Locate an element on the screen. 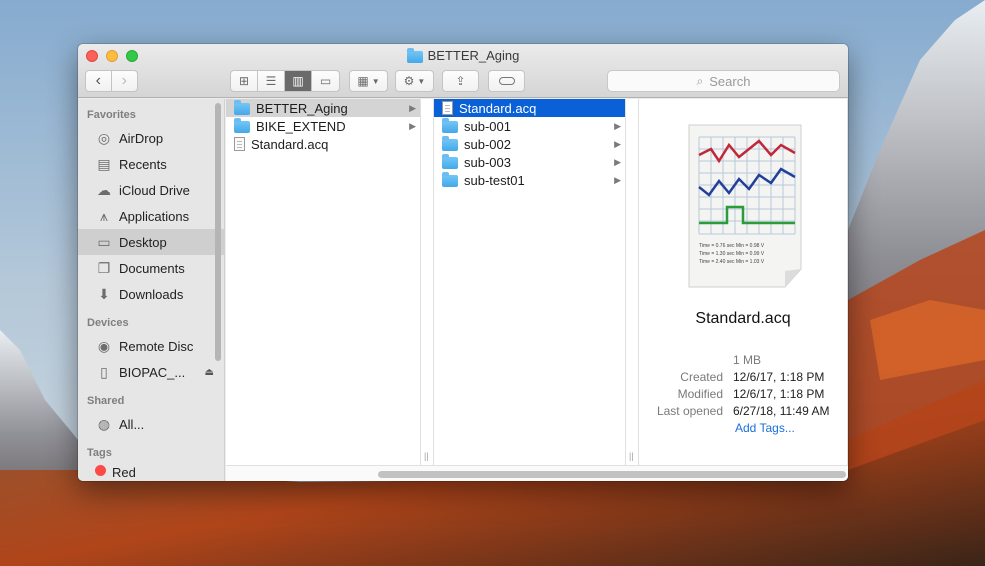 The width and height of the screenshot is (985, 566). sidebar-item-airdrop: ◎ AirDrop is located at coordinates (151, 138).